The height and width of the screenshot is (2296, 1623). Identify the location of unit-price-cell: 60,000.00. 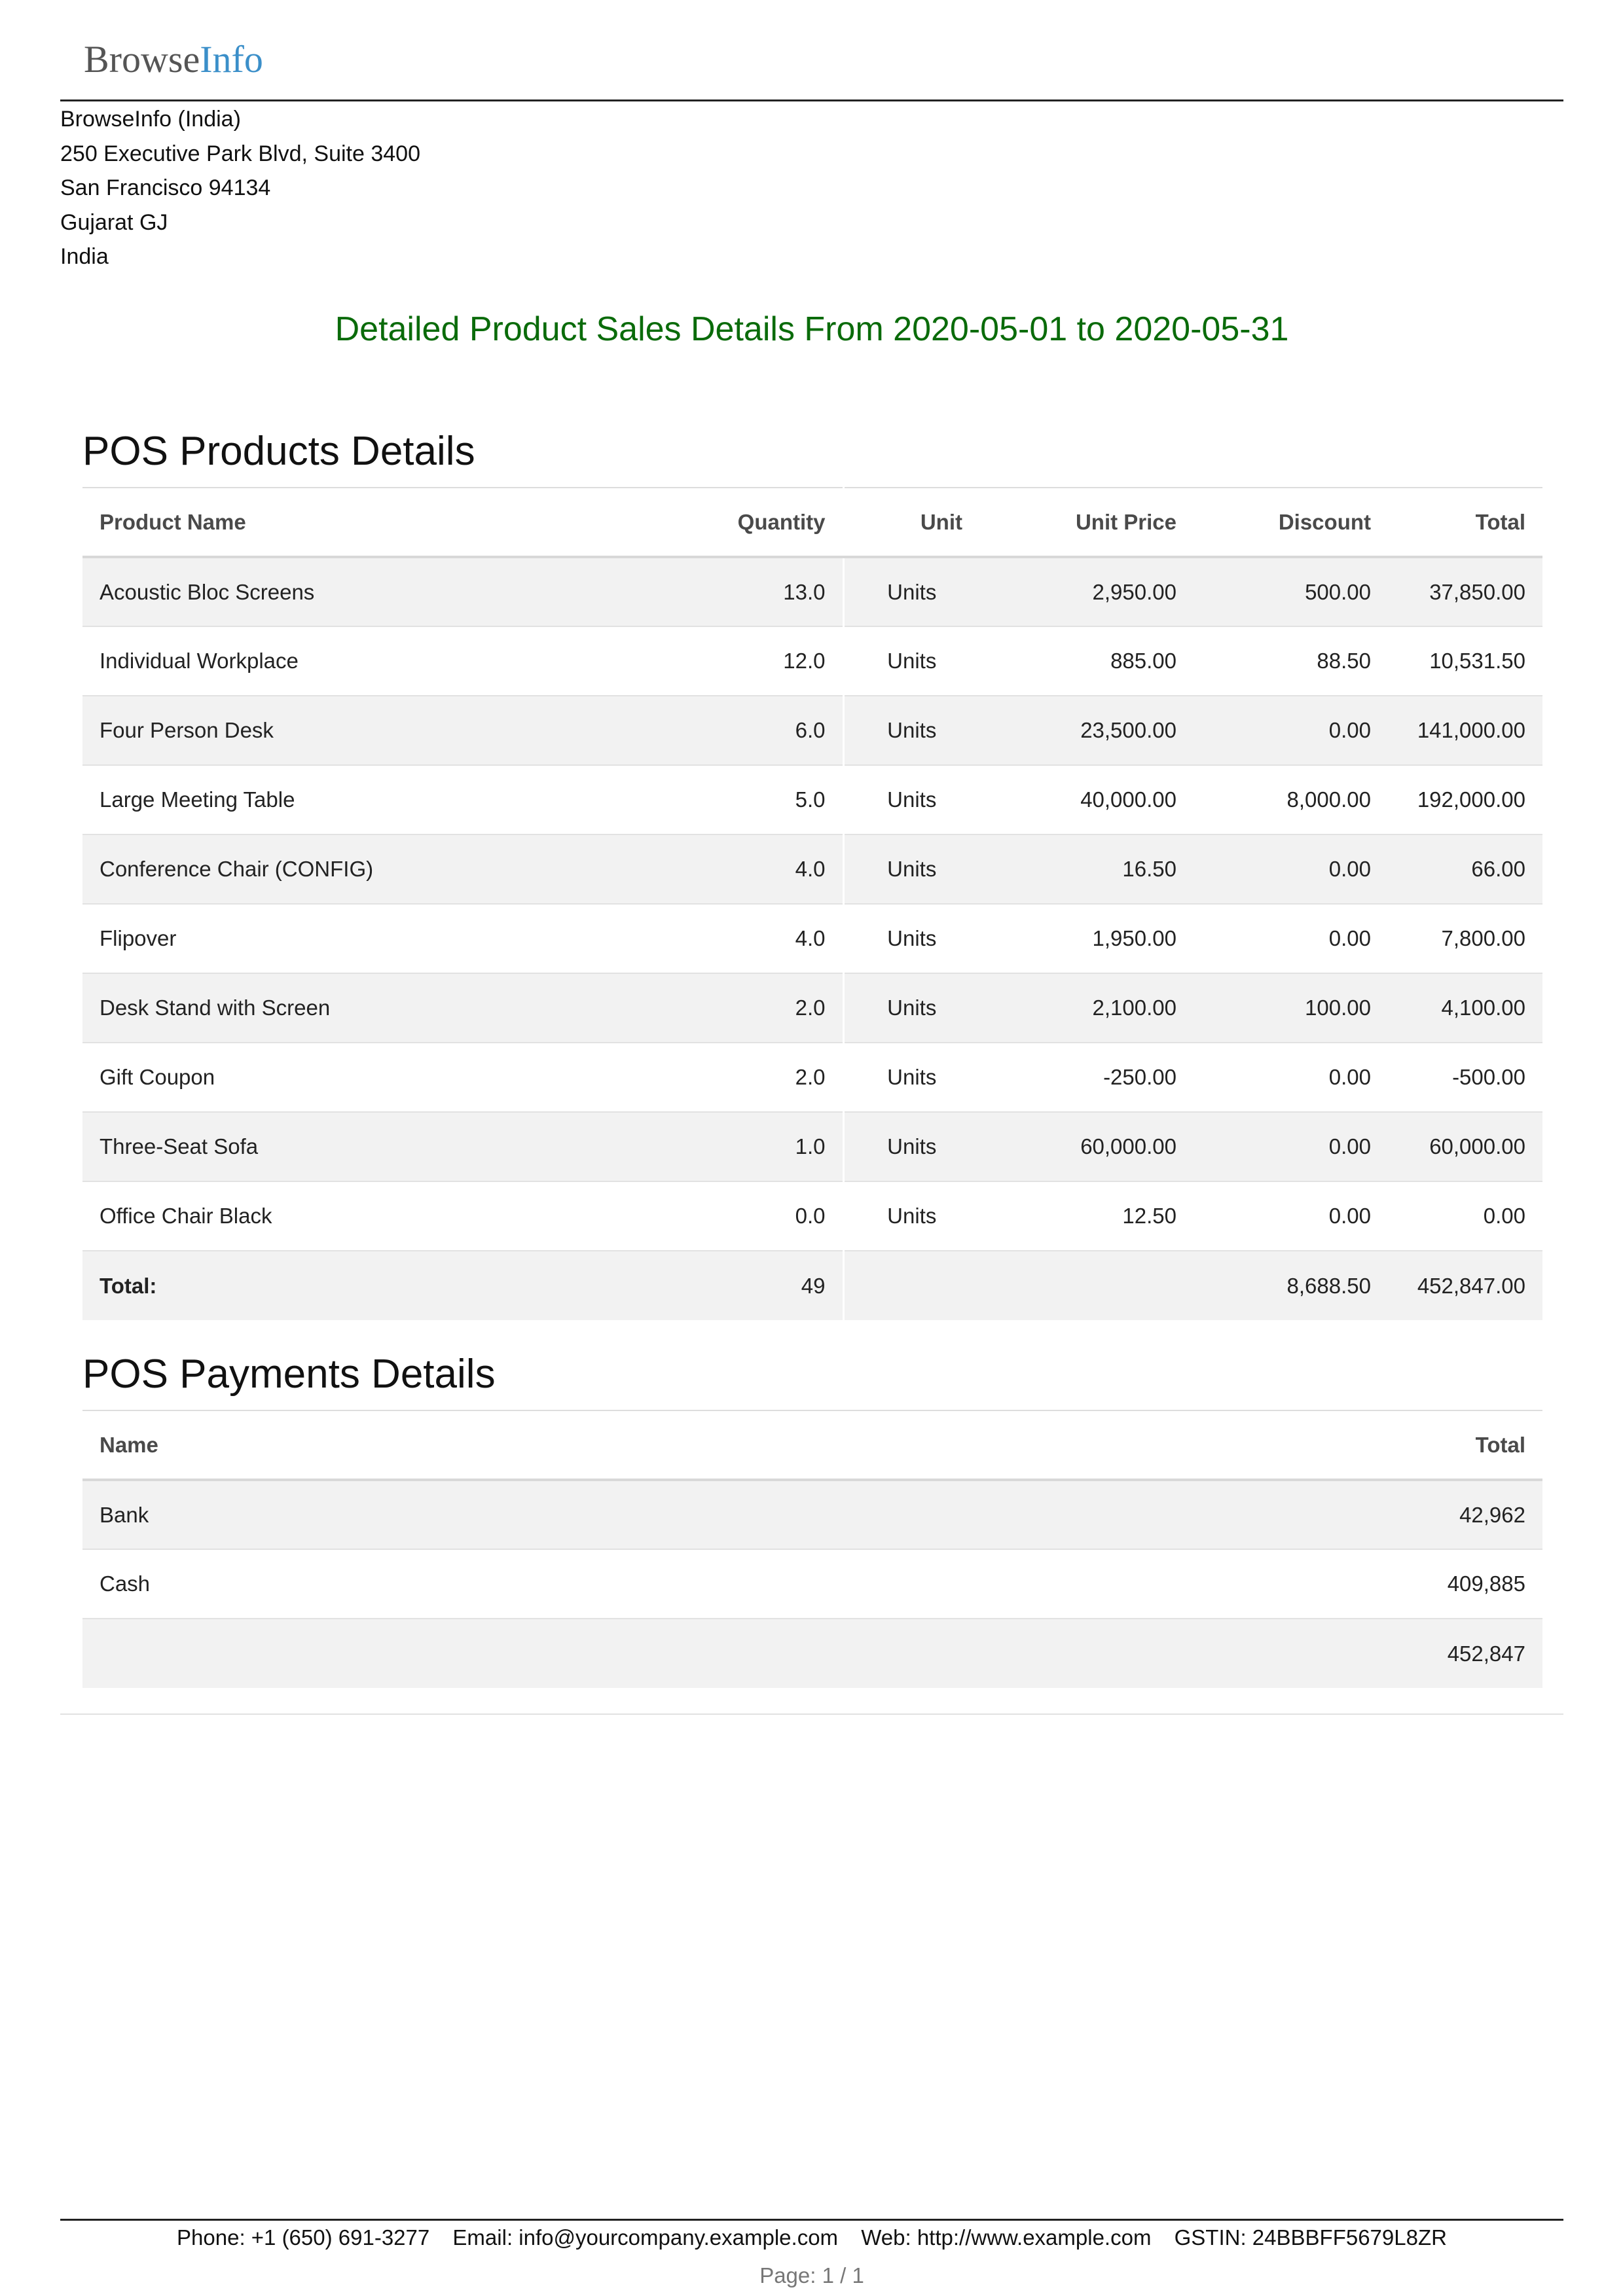
(1086, 1146).